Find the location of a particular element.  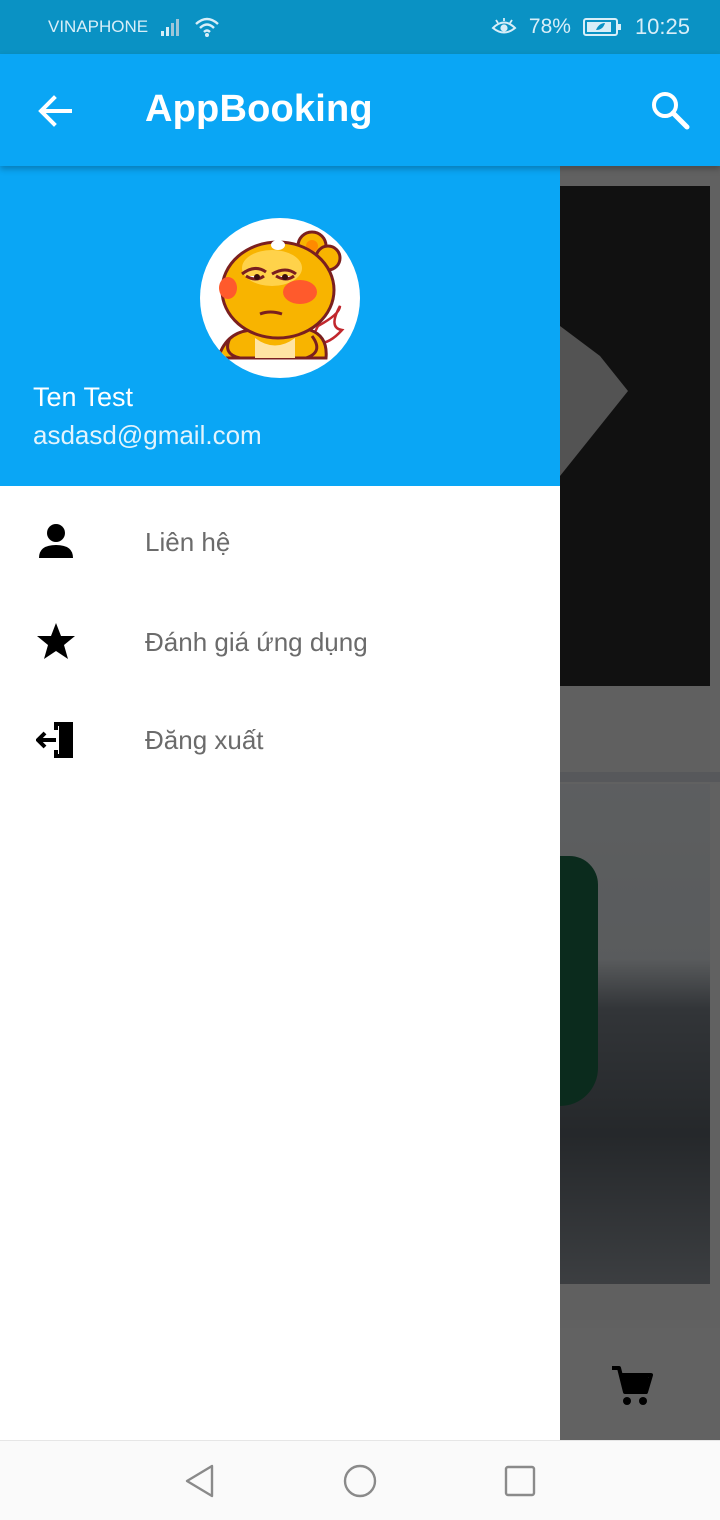

user-email: asdasd@gmail.com is located at coordinates (147, 435).